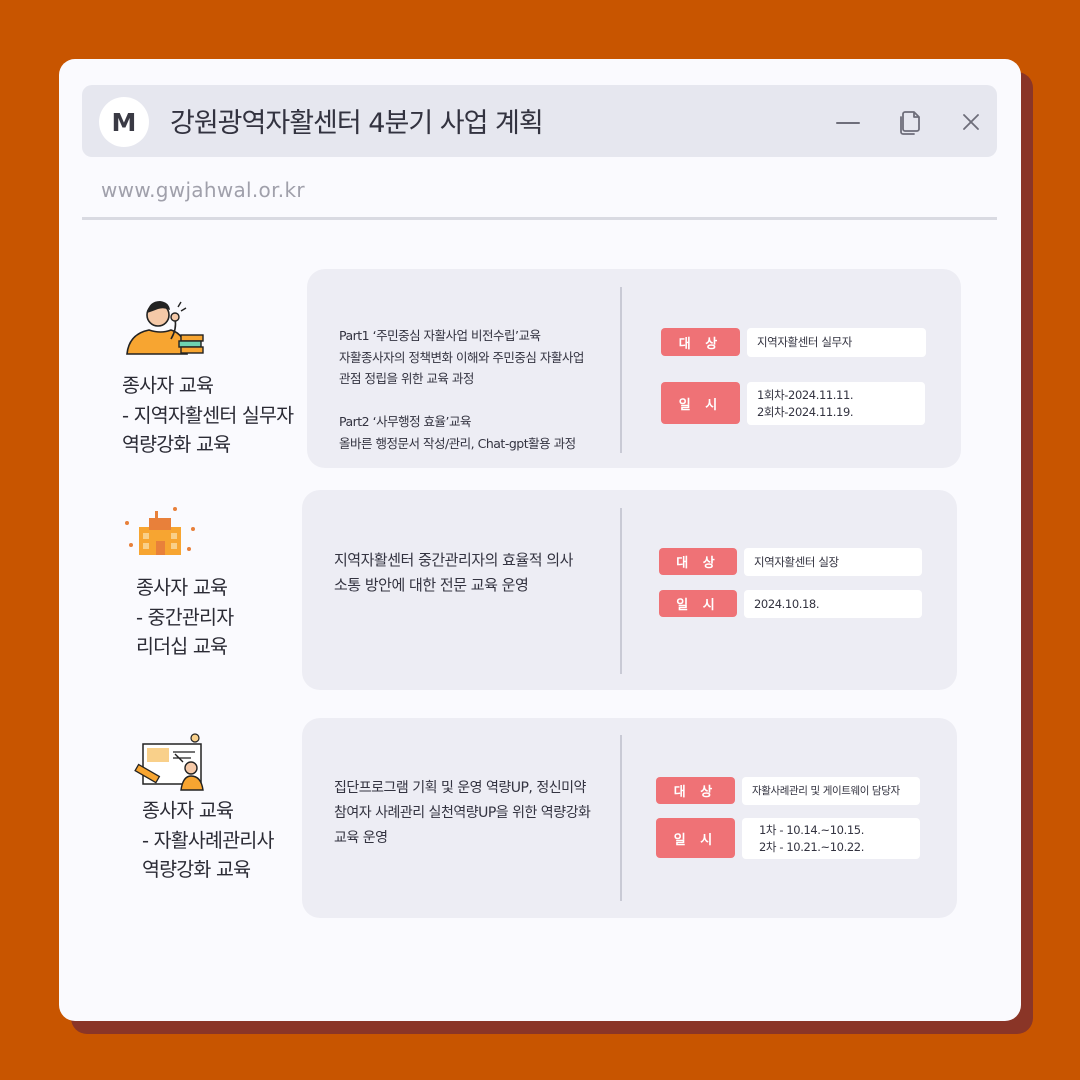 Image resolution: width=1080 pixels, height=1080 pixels. I want to click on date-value: 1차 - 10.14.~10.15. 2차 - 10.21.~10.22., so click(831, 838).